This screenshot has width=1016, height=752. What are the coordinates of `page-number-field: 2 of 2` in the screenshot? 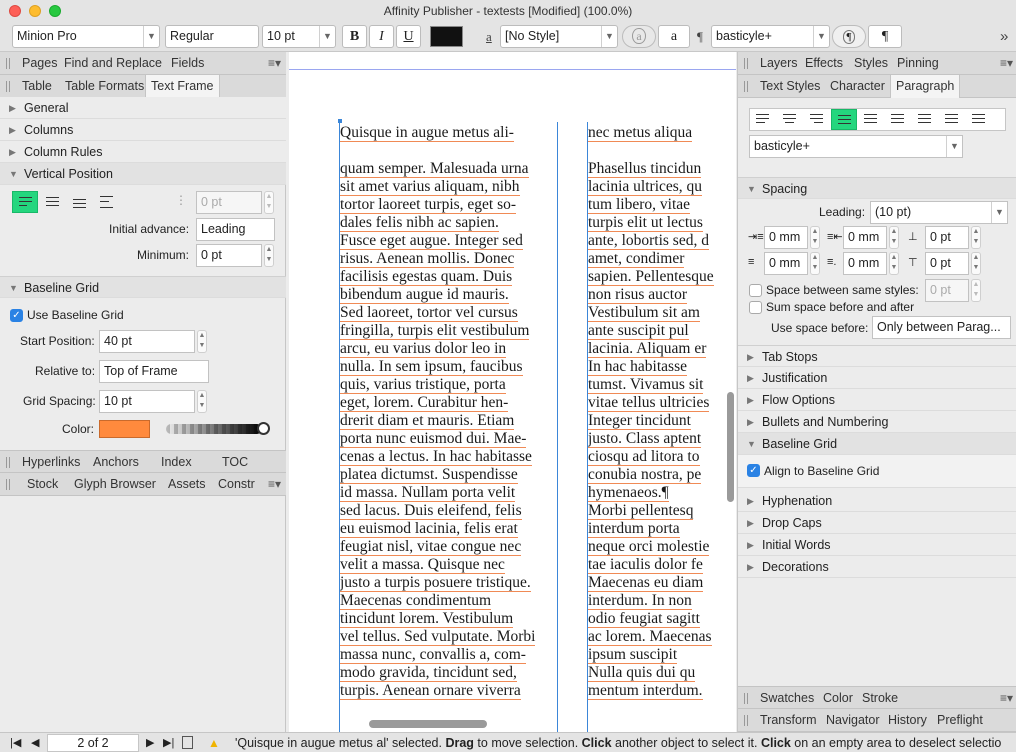 It's located at (93, 743).